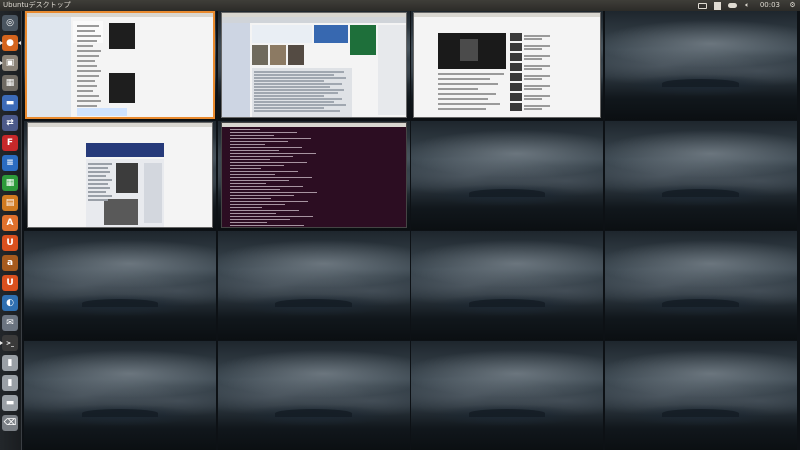 The image size is (800, 450). What do you see at coordinates (37, 5) in the screenshot?
I see `window-title: Ubuntuデスクトップ` at bounding box center [37, 5].